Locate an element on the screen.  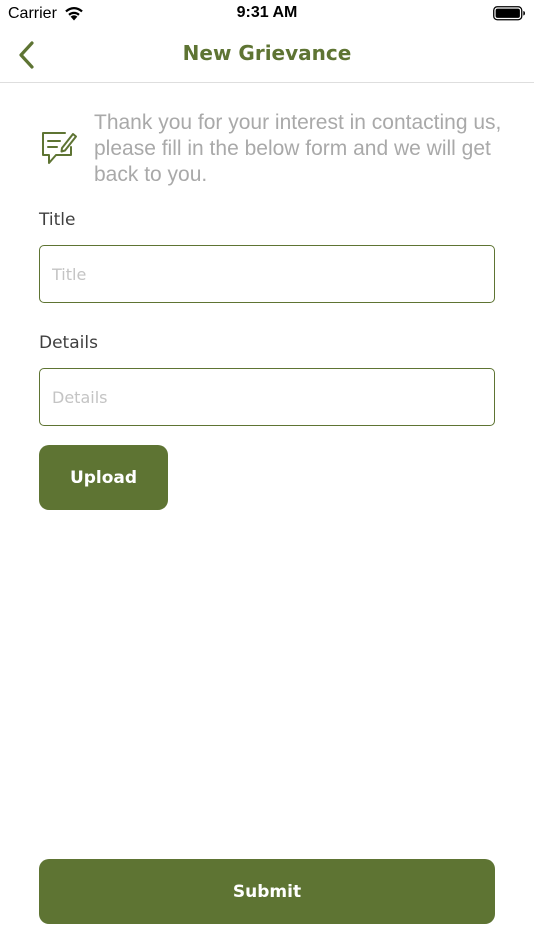
status-time: 9:31 AM is located at coordinates (267, 12).